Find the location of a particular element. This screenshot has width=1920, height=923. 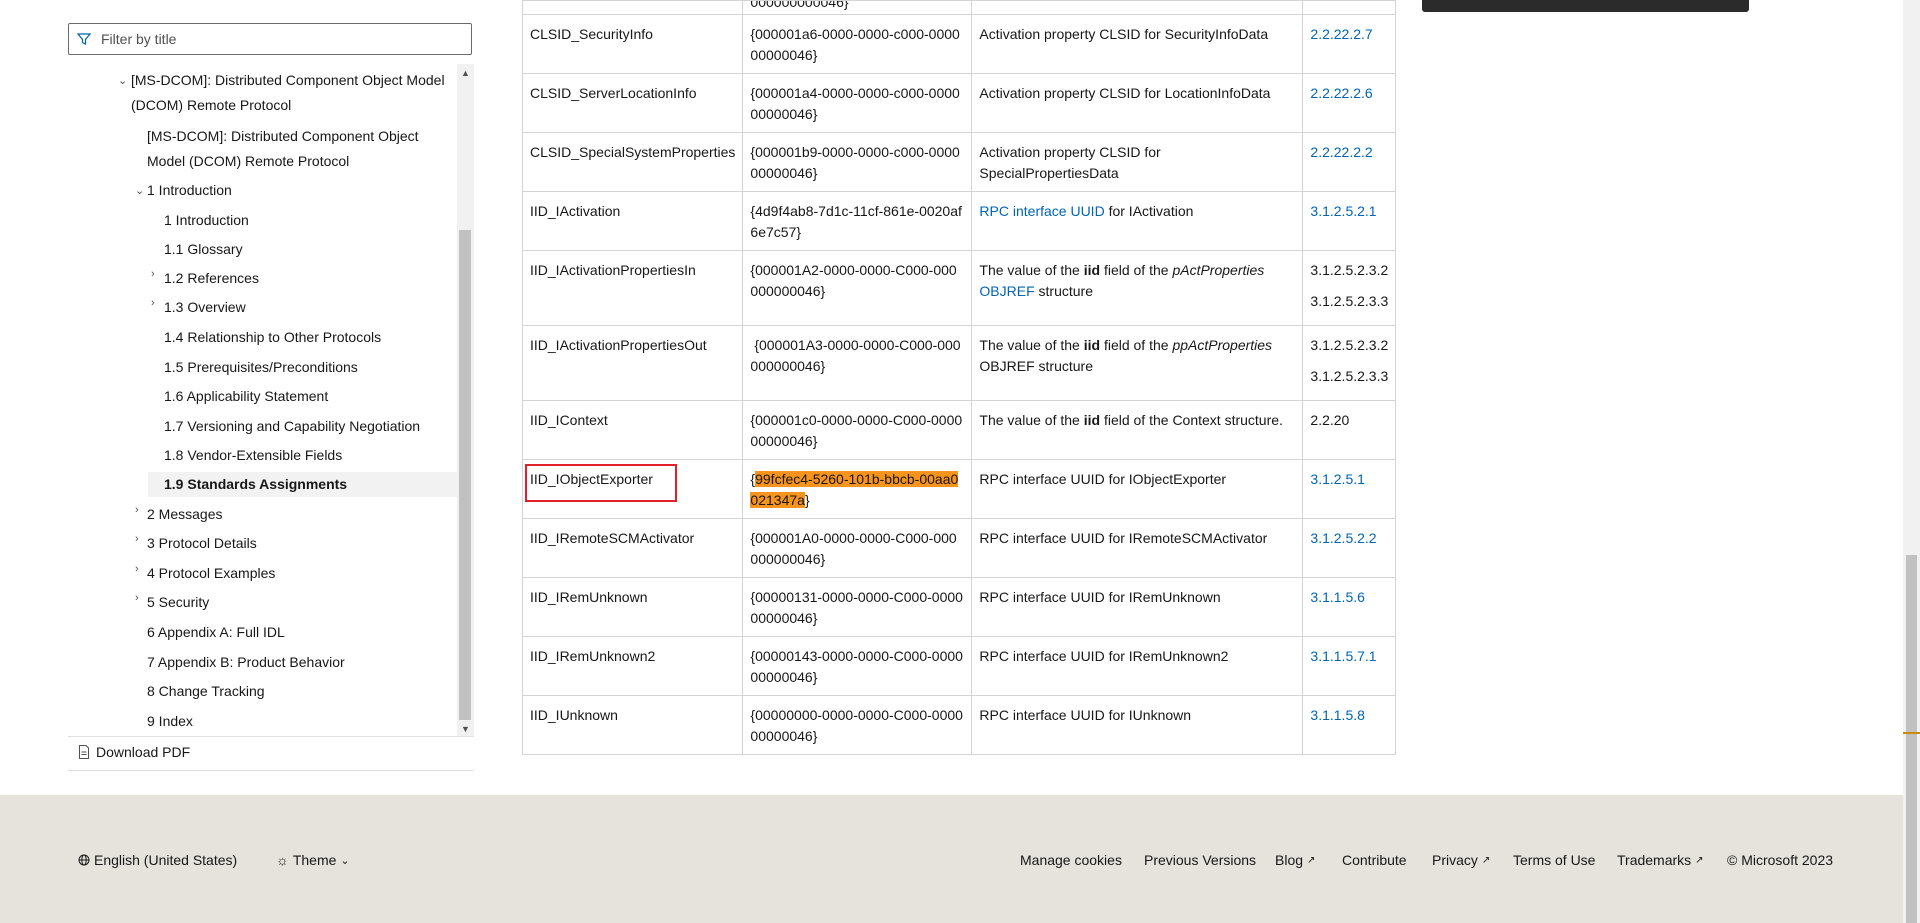

filter-input is located at coordinates (281, 39).